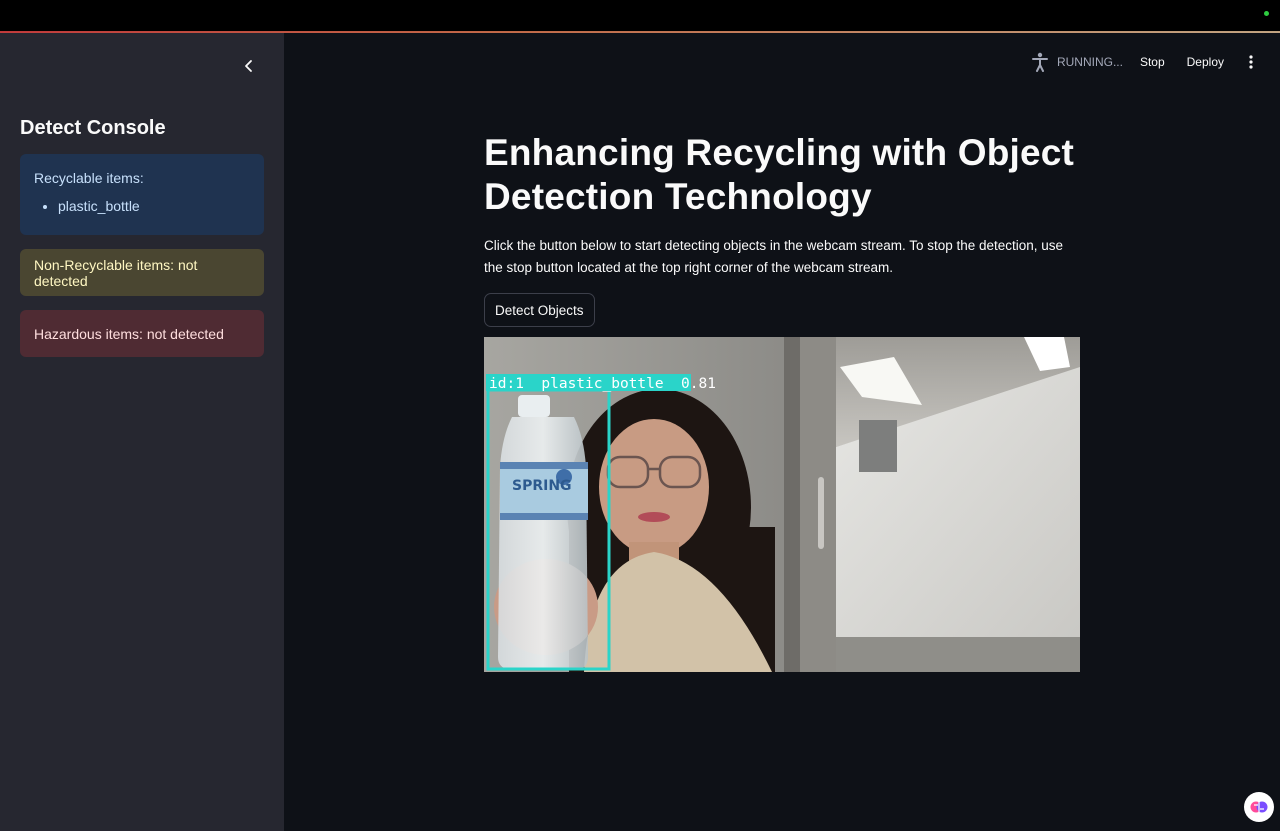 The width and height of the screenshot is (1280, 831). What do you see at coordinates (1152, 62) in the screenshot?
I see `stop-button: Stop` at bounding box center [1152, 62].